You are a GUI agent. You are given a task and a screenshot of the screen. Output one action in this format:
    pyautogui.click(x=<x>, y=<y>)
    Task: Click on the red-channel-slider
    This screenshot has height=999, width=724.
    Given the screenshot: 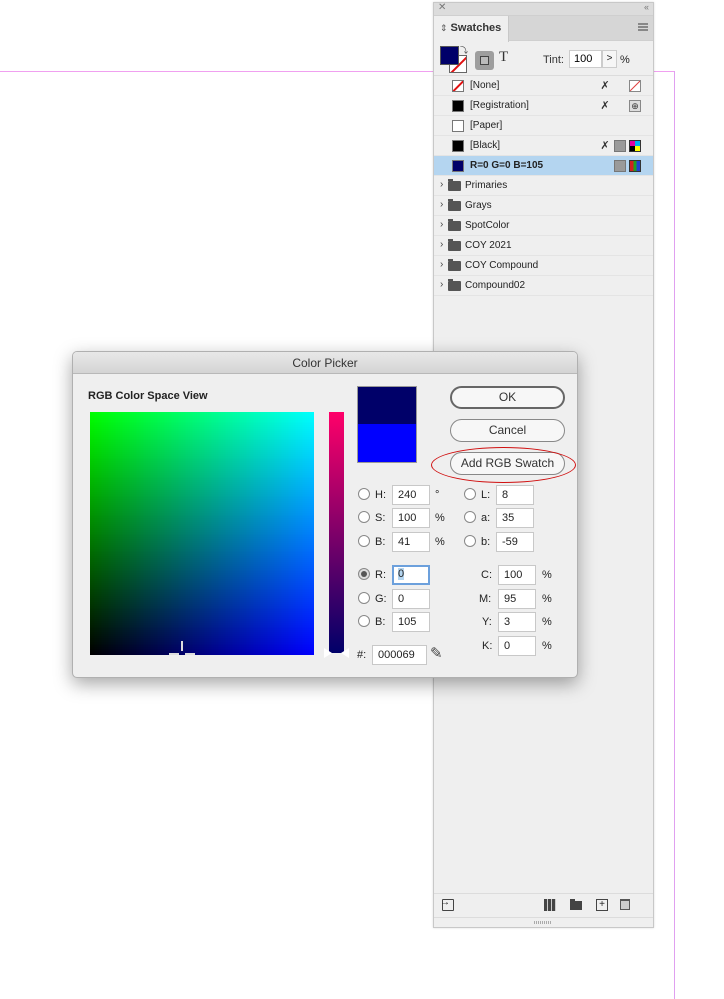 What is the action you would take?
    pyautogui.click(x=336, y=532)
    